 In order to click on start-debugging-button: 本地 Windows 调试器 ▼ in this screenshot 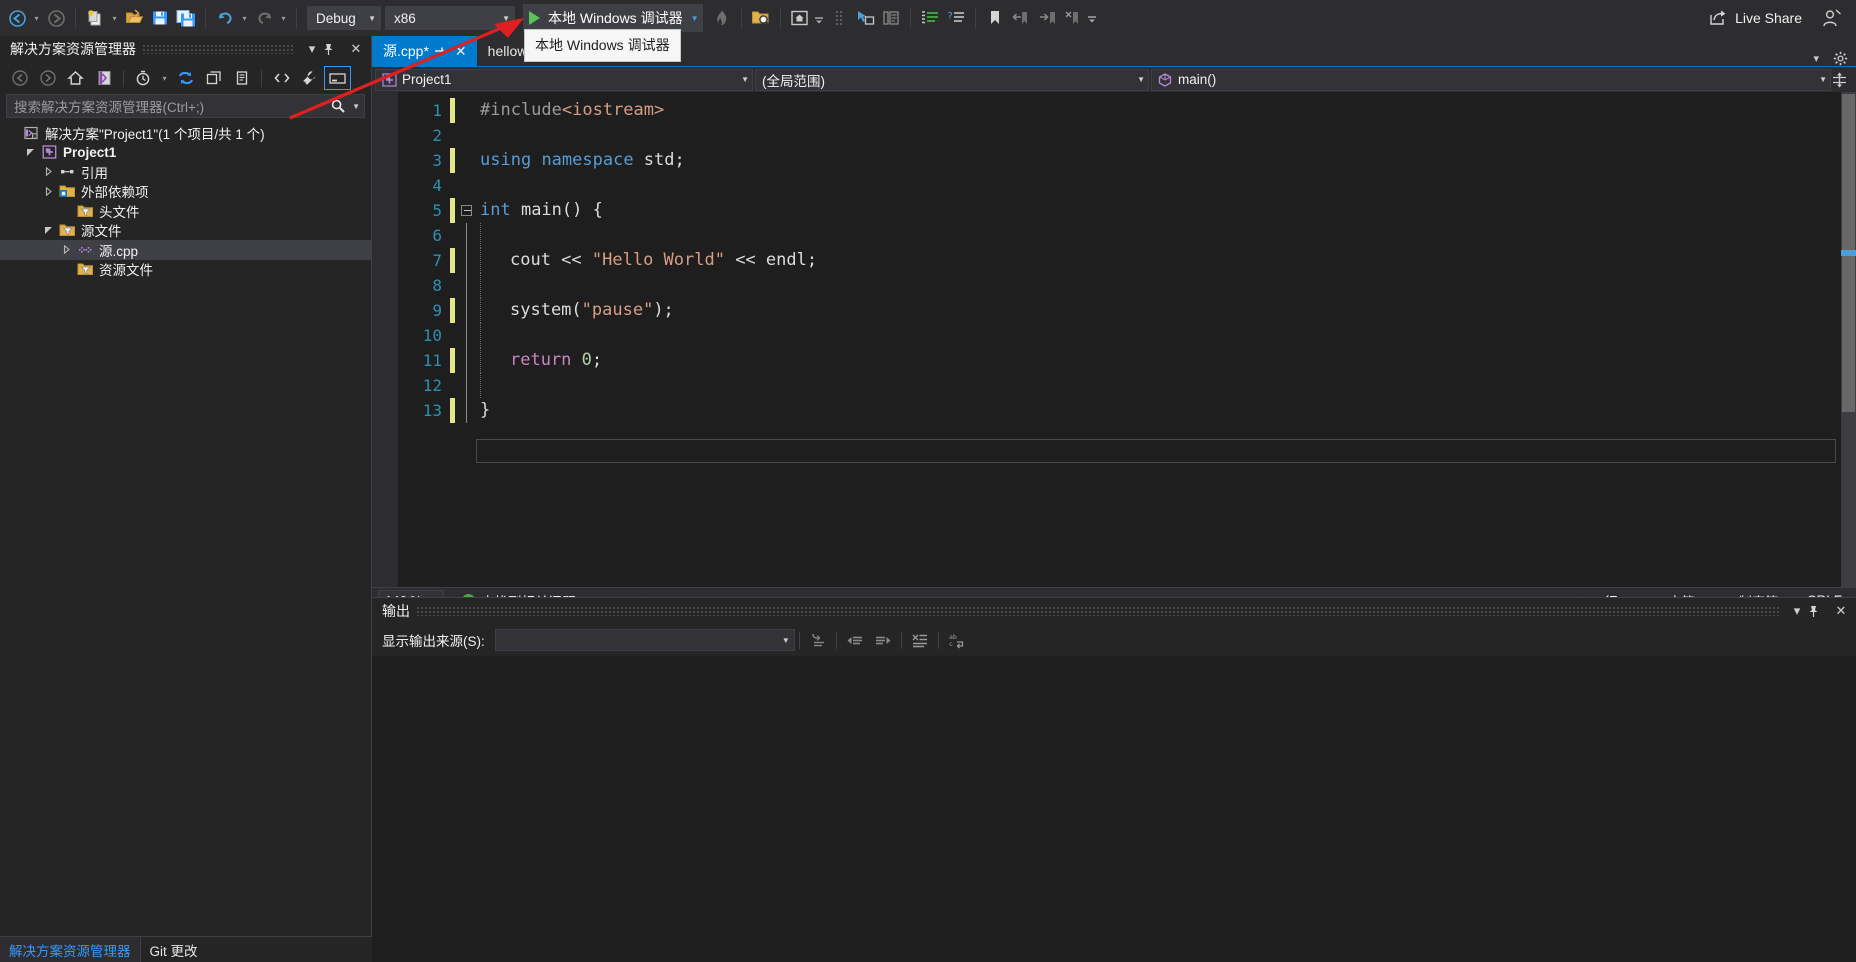, I will do `click(613, 18)`.